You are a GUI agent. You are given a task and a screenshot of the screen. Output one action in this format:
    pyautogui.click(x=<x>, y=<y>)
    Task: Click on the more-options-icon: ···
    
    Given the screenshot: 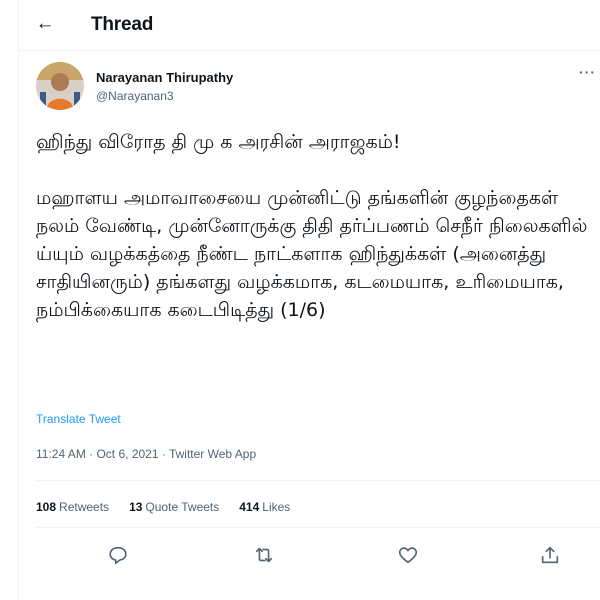 What is the action you would take?
    pyautogui.click(x=587, y=72)
    